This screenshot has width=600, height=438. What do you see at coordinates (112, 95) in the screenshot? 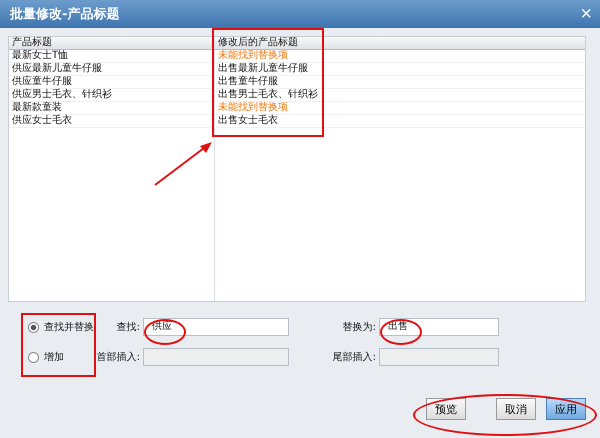
I see `table-cell: 供应男士毛衣、针织衫` at bounding box center [112, 95].